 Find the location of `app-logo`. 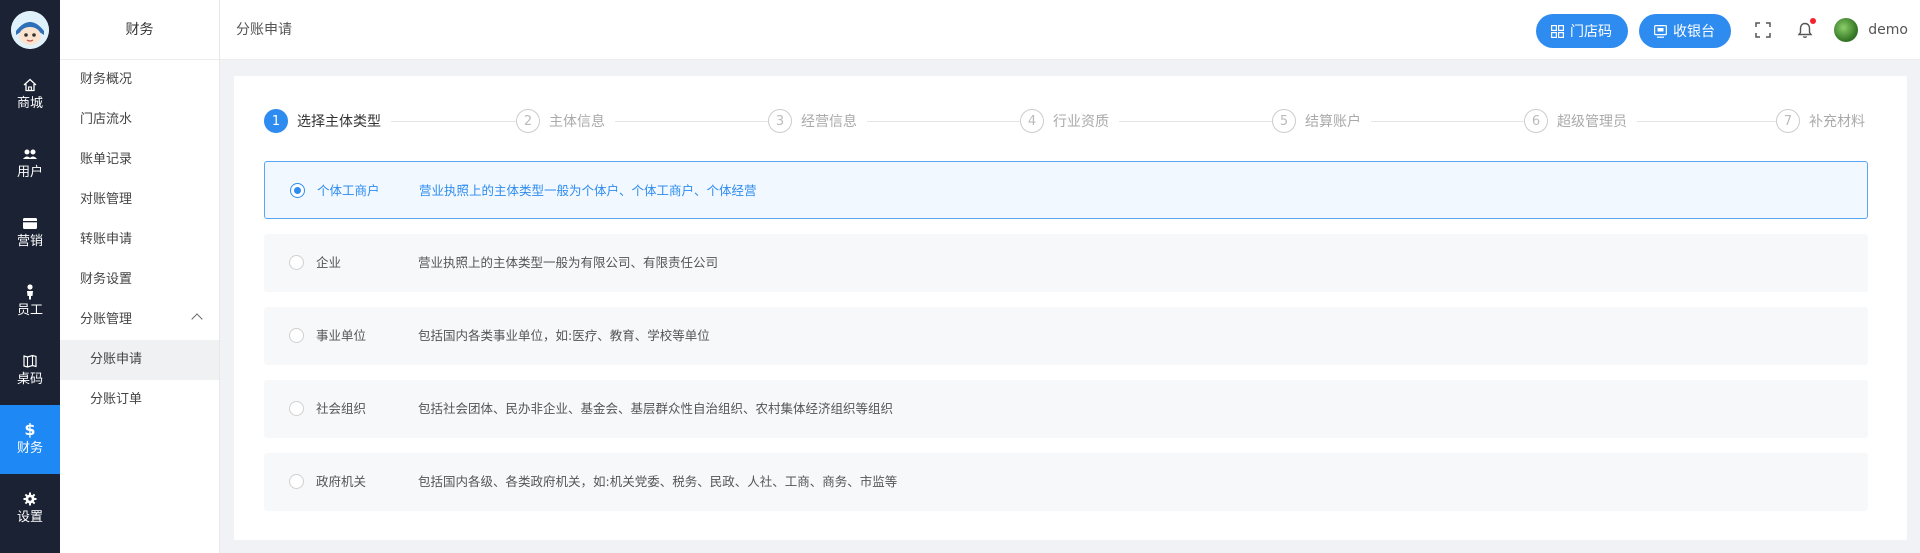

app-logo is located at coordinates (30, 30).